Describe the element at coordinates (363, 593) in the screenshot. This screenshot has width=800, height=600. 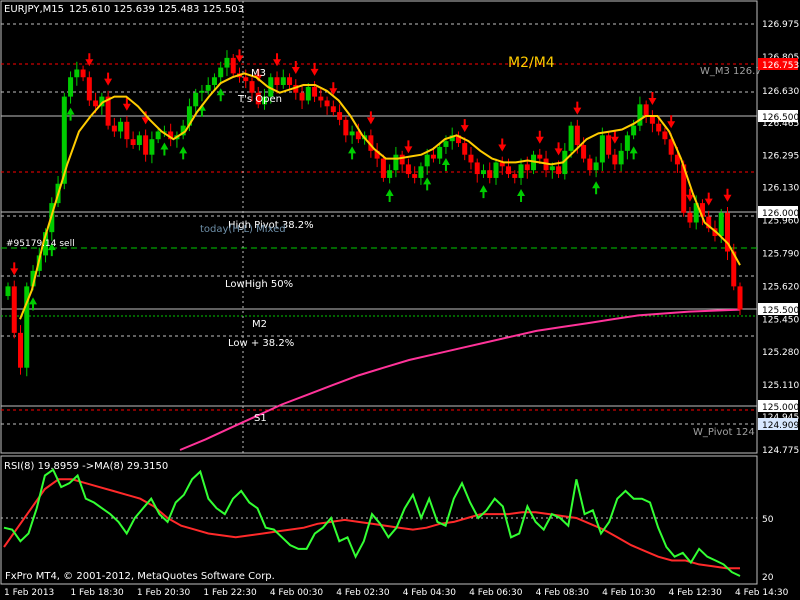
I see `x-tick-label: 4 Feb 02:30` at that location.